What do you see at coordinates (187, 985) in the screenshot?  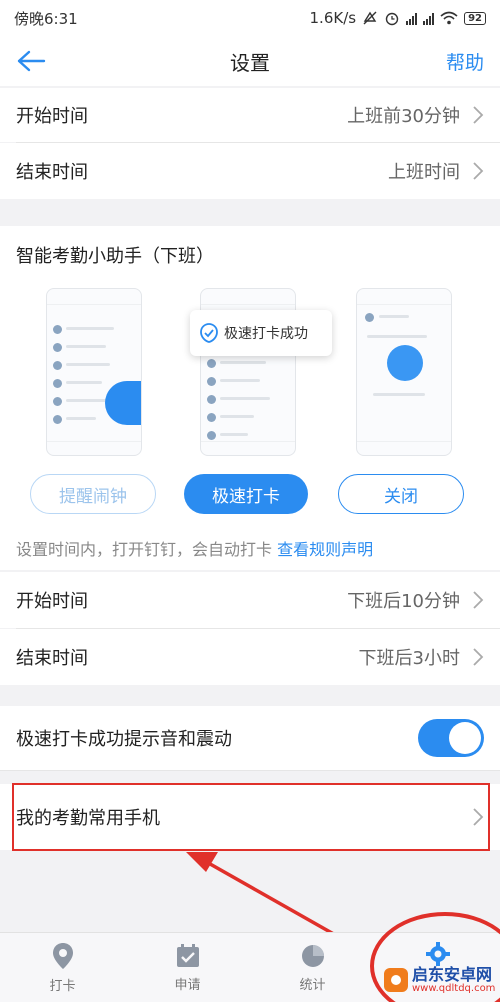 I see `tab-label: 申请` at bounding box center [187, 985].